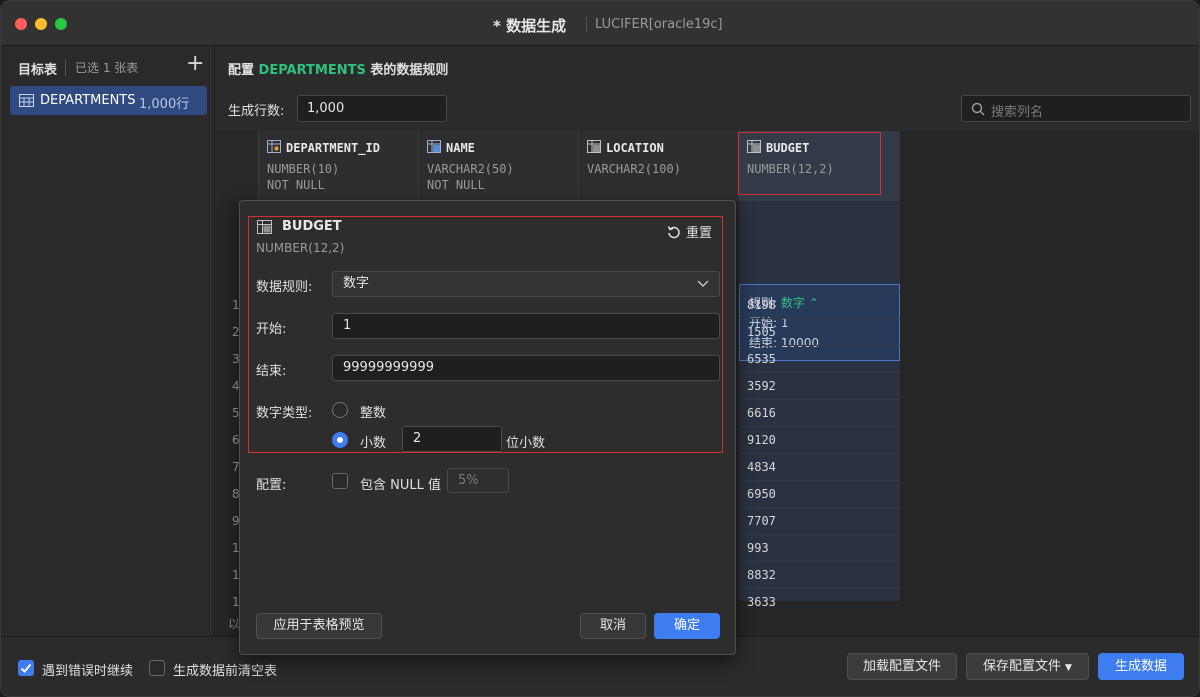 This screenshot has width=1200, height=697. Describe the element at coordinates (1017, 112) in the screenshot. I see `search-placeholder: 搜索列名` at that location.